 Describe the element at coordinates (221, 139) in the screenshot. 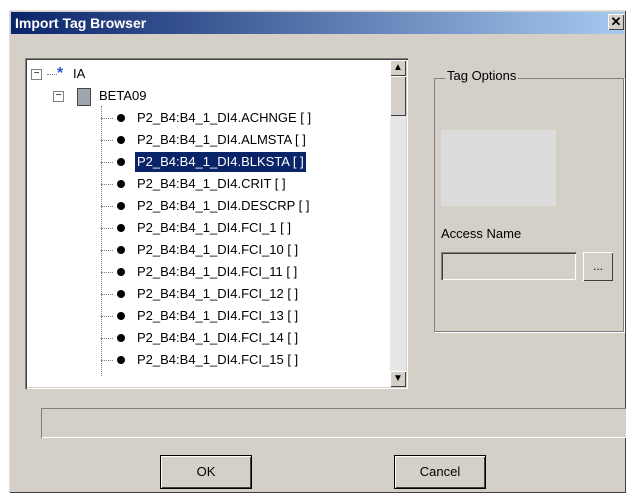

I see `tag-item-label: P2_B4:B4_1_DI4.ALMSTA [ ]` at that location.